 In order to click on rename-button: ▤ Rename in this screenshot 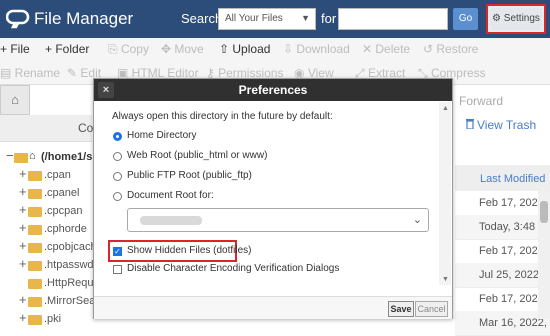, I will do `click(30, 73)`.